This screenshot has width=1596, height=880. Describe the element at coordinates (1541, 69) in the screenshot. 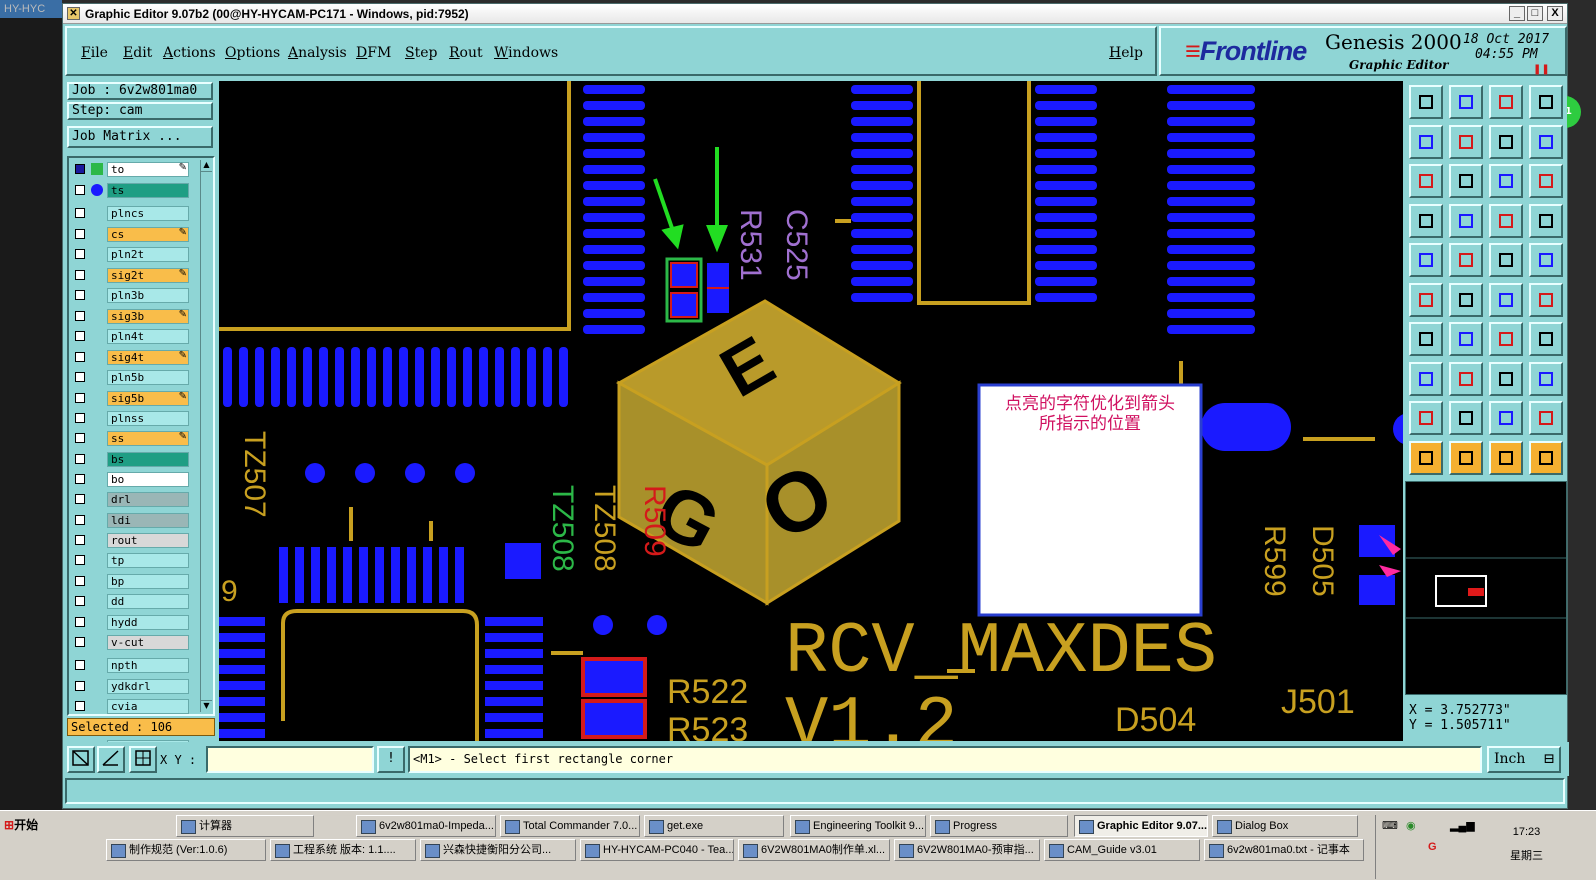

I see `pause-icon: ❚❚` at that location.